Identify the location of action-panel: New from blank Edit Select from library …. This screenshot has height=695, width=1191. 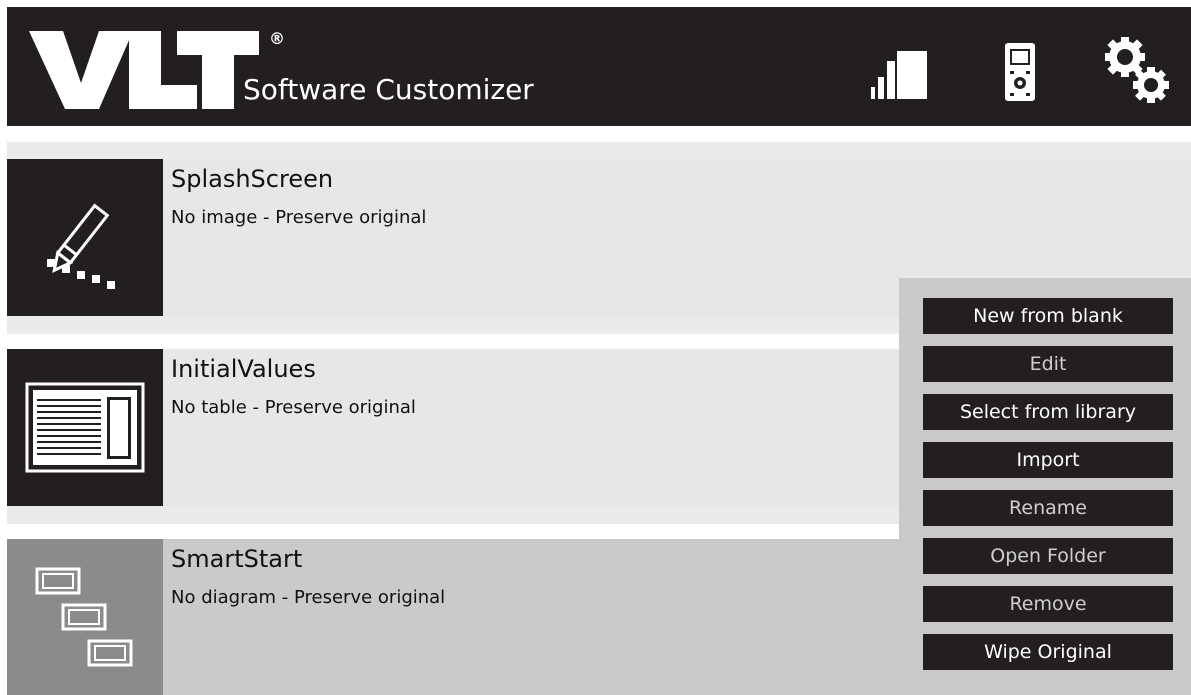
(1045, 486).